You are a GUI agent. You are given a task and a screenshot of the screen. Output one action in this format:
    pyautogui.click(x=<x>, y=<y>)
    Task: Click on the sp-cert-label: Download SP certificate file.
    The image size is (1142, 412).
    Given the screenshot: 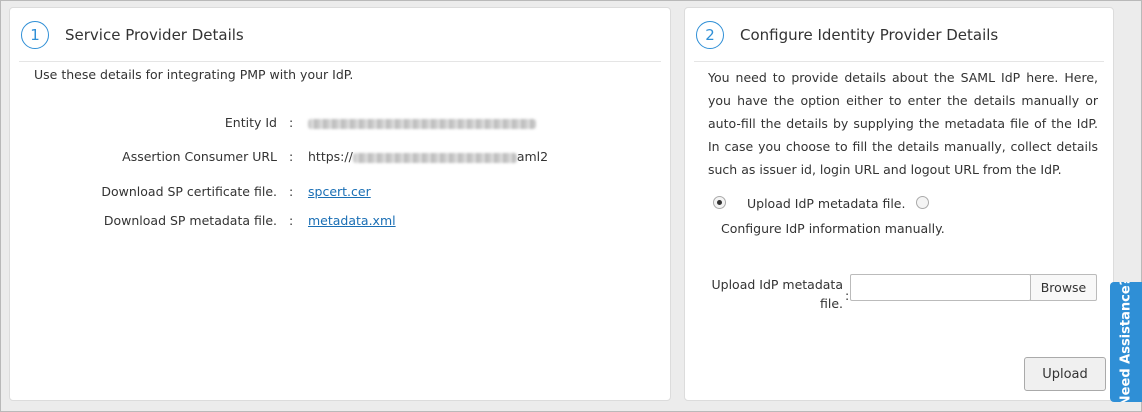 What is the action you would take?
    pyautogui.click(x=189, y=191)
    